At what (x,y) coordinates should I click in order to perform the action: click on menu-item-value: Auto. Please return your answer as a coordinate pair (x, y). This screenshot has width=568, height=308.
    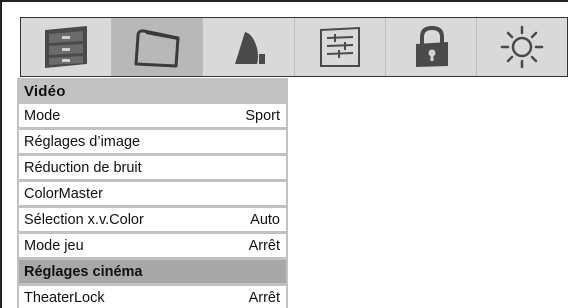
    Looking at the image, I should click on (265, 219).